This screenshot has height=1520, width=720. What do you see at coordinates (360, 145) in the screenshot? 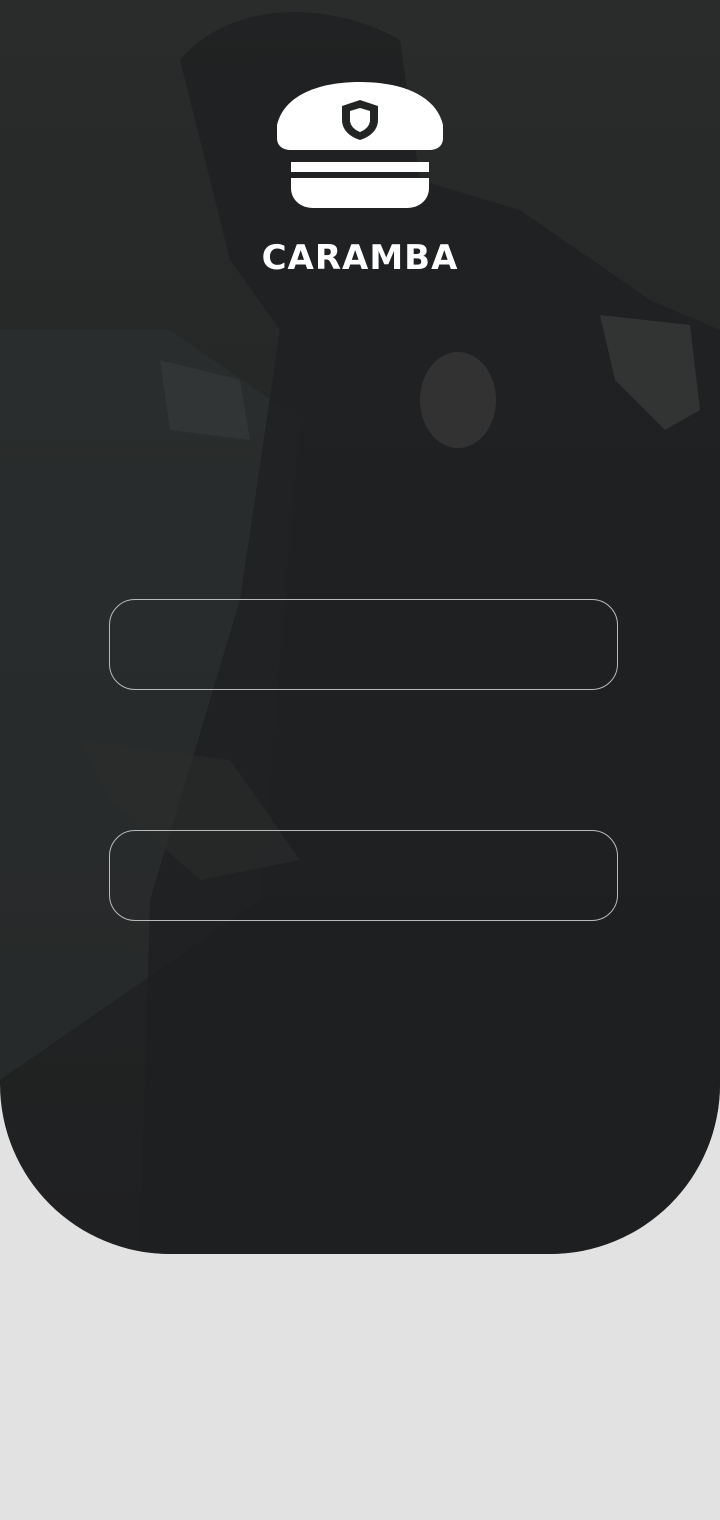
I see `police-cap-shield-icon` at bounding box center [360, 145].